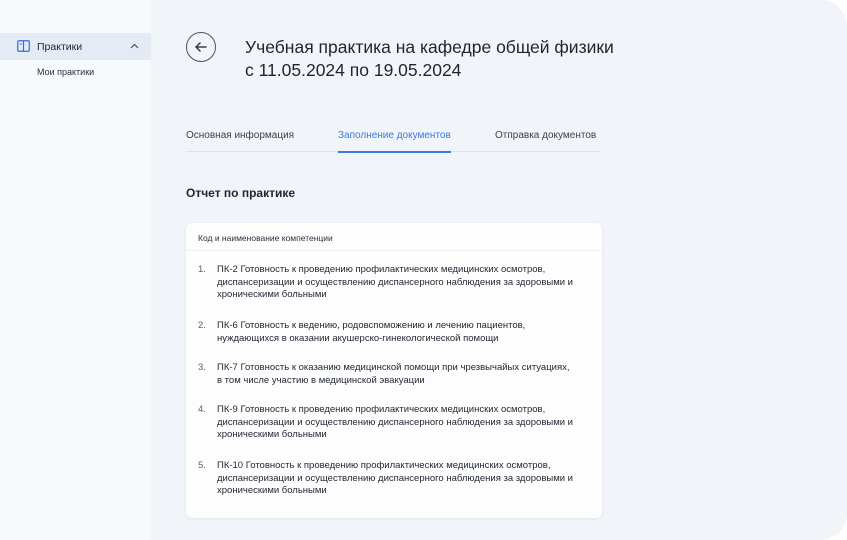 Image resolution: width=847 pixels, height=540 pixels. Describe the element at coordinates (202, 269) in the screenshot. I see `item-number: 1.` at that location.